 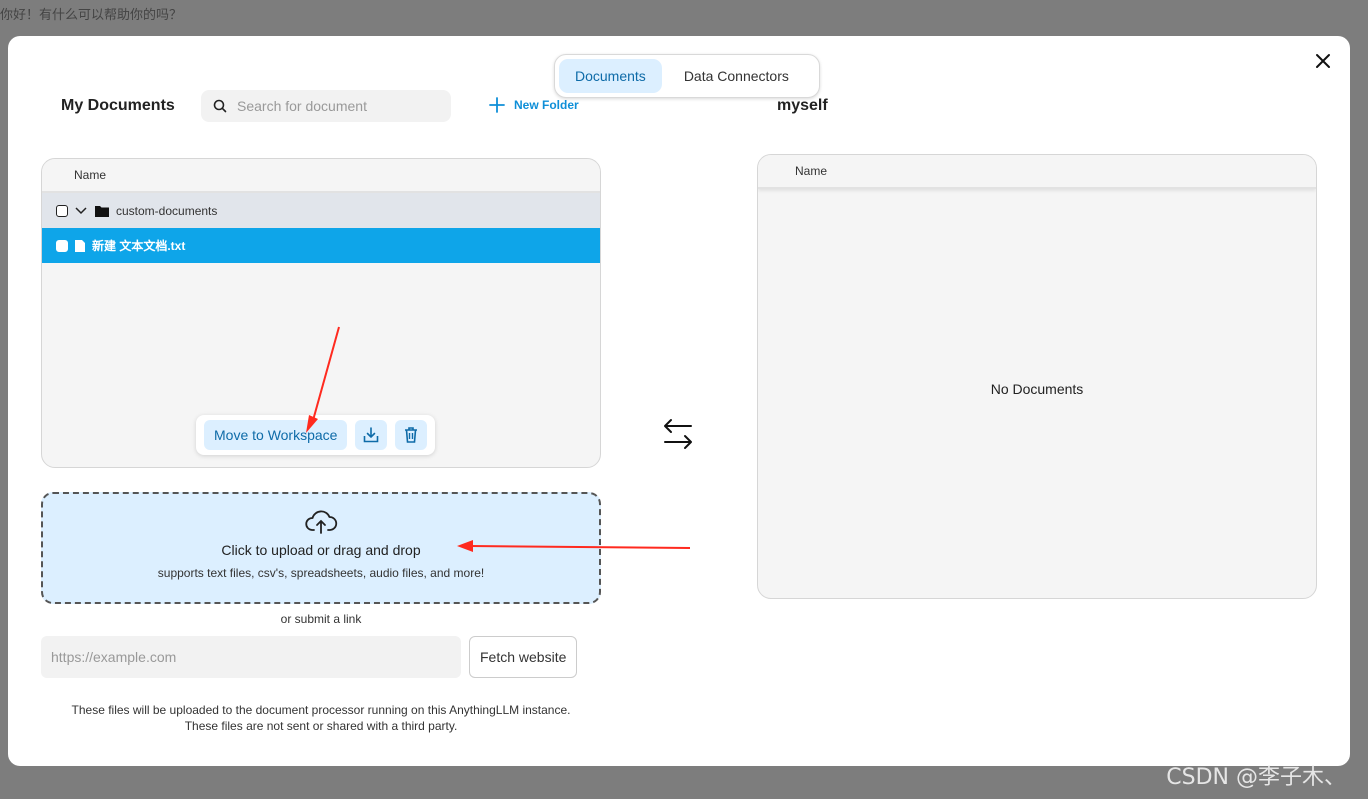 I want to click on folder-checkbox, so click(x=62, y=210).